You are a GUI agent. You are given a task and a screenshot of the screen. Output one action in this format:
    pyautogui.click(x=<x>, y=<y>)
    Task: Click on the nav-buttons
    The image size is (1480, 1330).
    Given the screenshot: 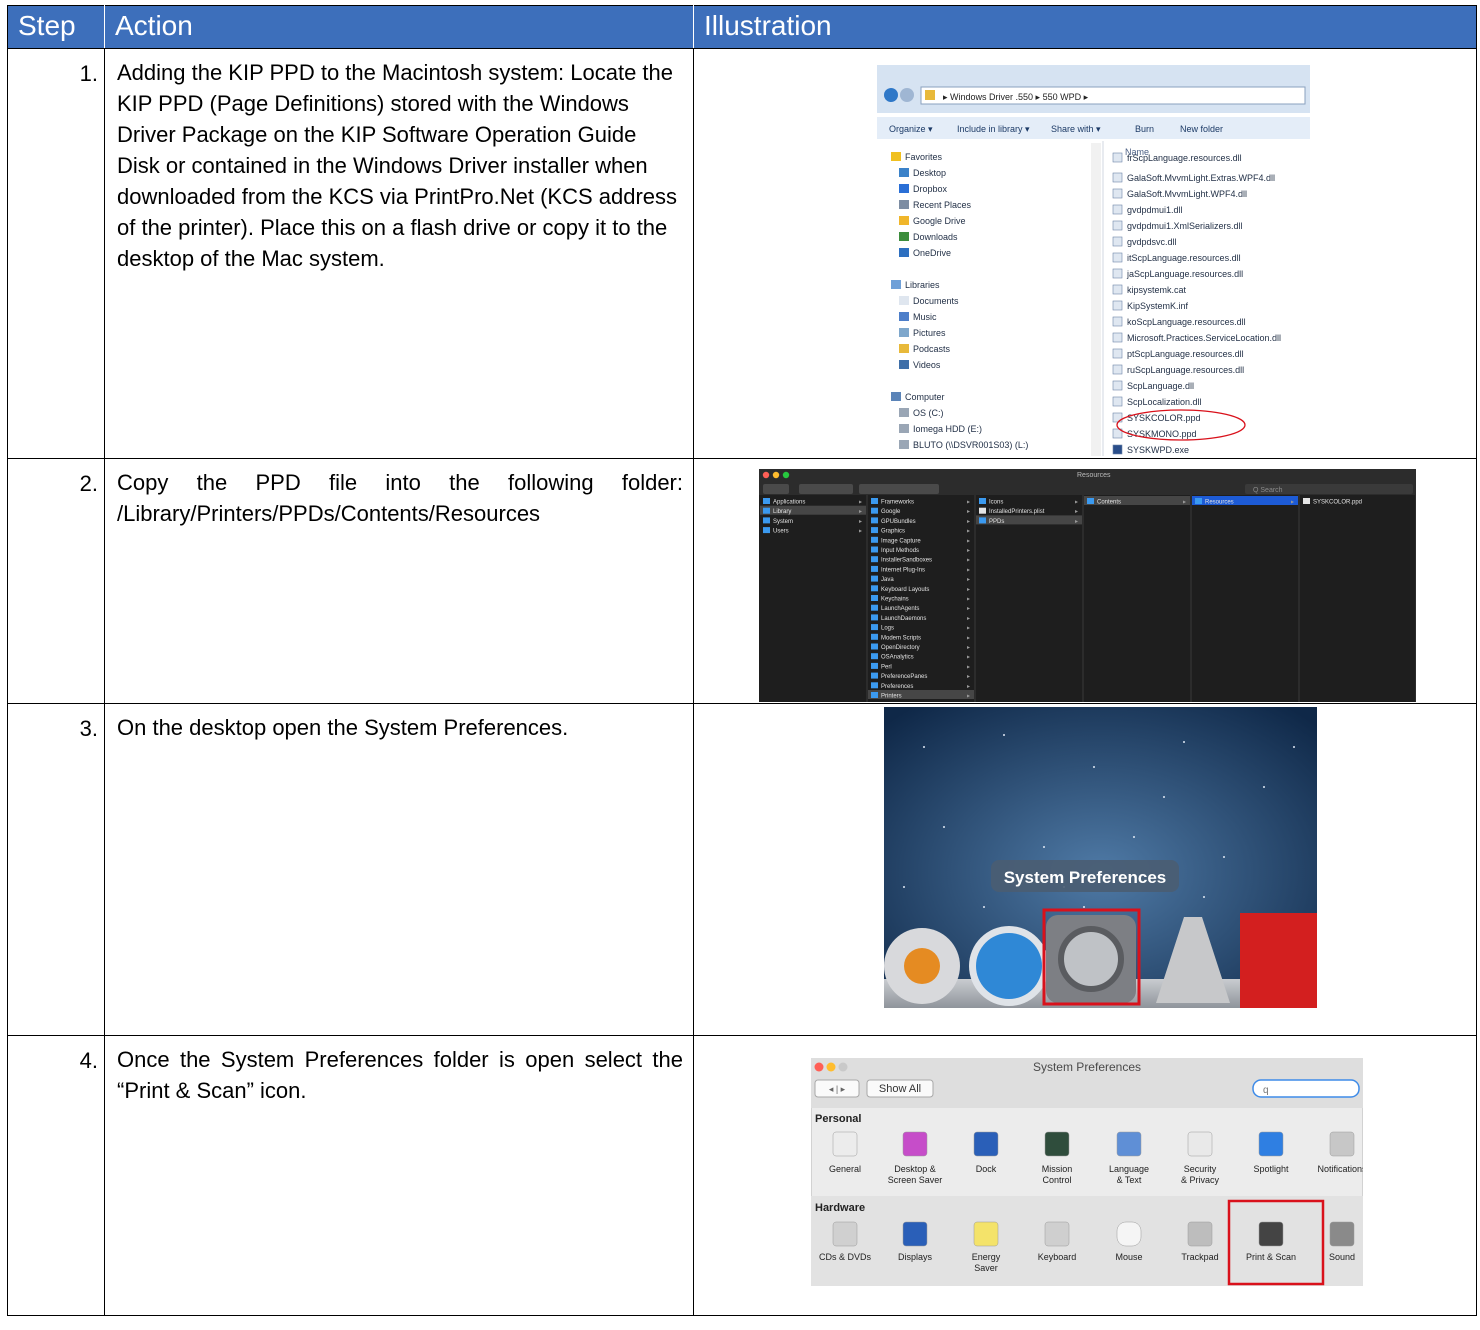 What is the action you would take?
    pyautogui.click(x=776, y=489)
    